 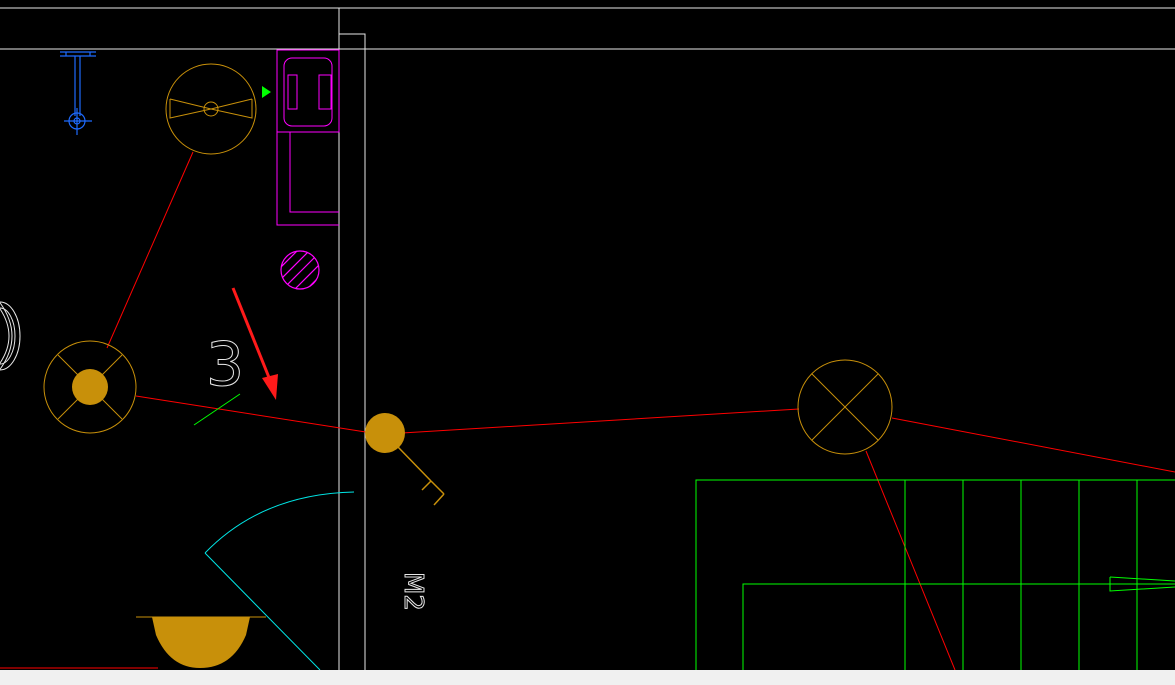 I want to click on switch-count-label: 3, so click(x=225, y=365).